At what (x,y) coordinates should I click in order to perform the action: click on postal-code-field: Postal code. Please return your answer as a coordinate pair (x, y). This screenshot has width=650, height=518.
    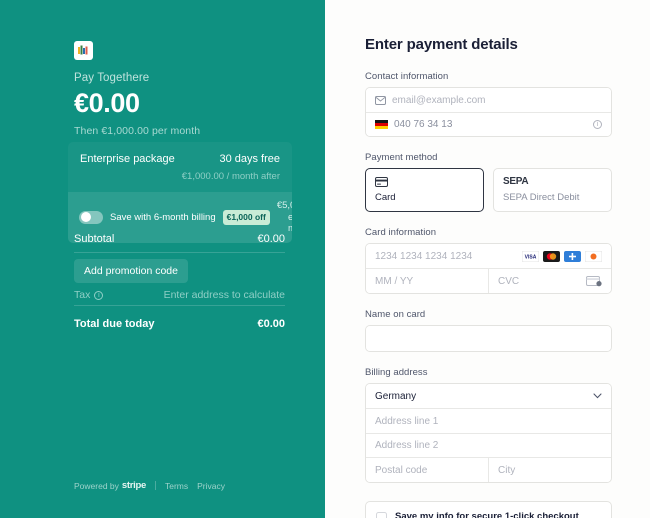
    Looking at the image, I should click on (427, 470).